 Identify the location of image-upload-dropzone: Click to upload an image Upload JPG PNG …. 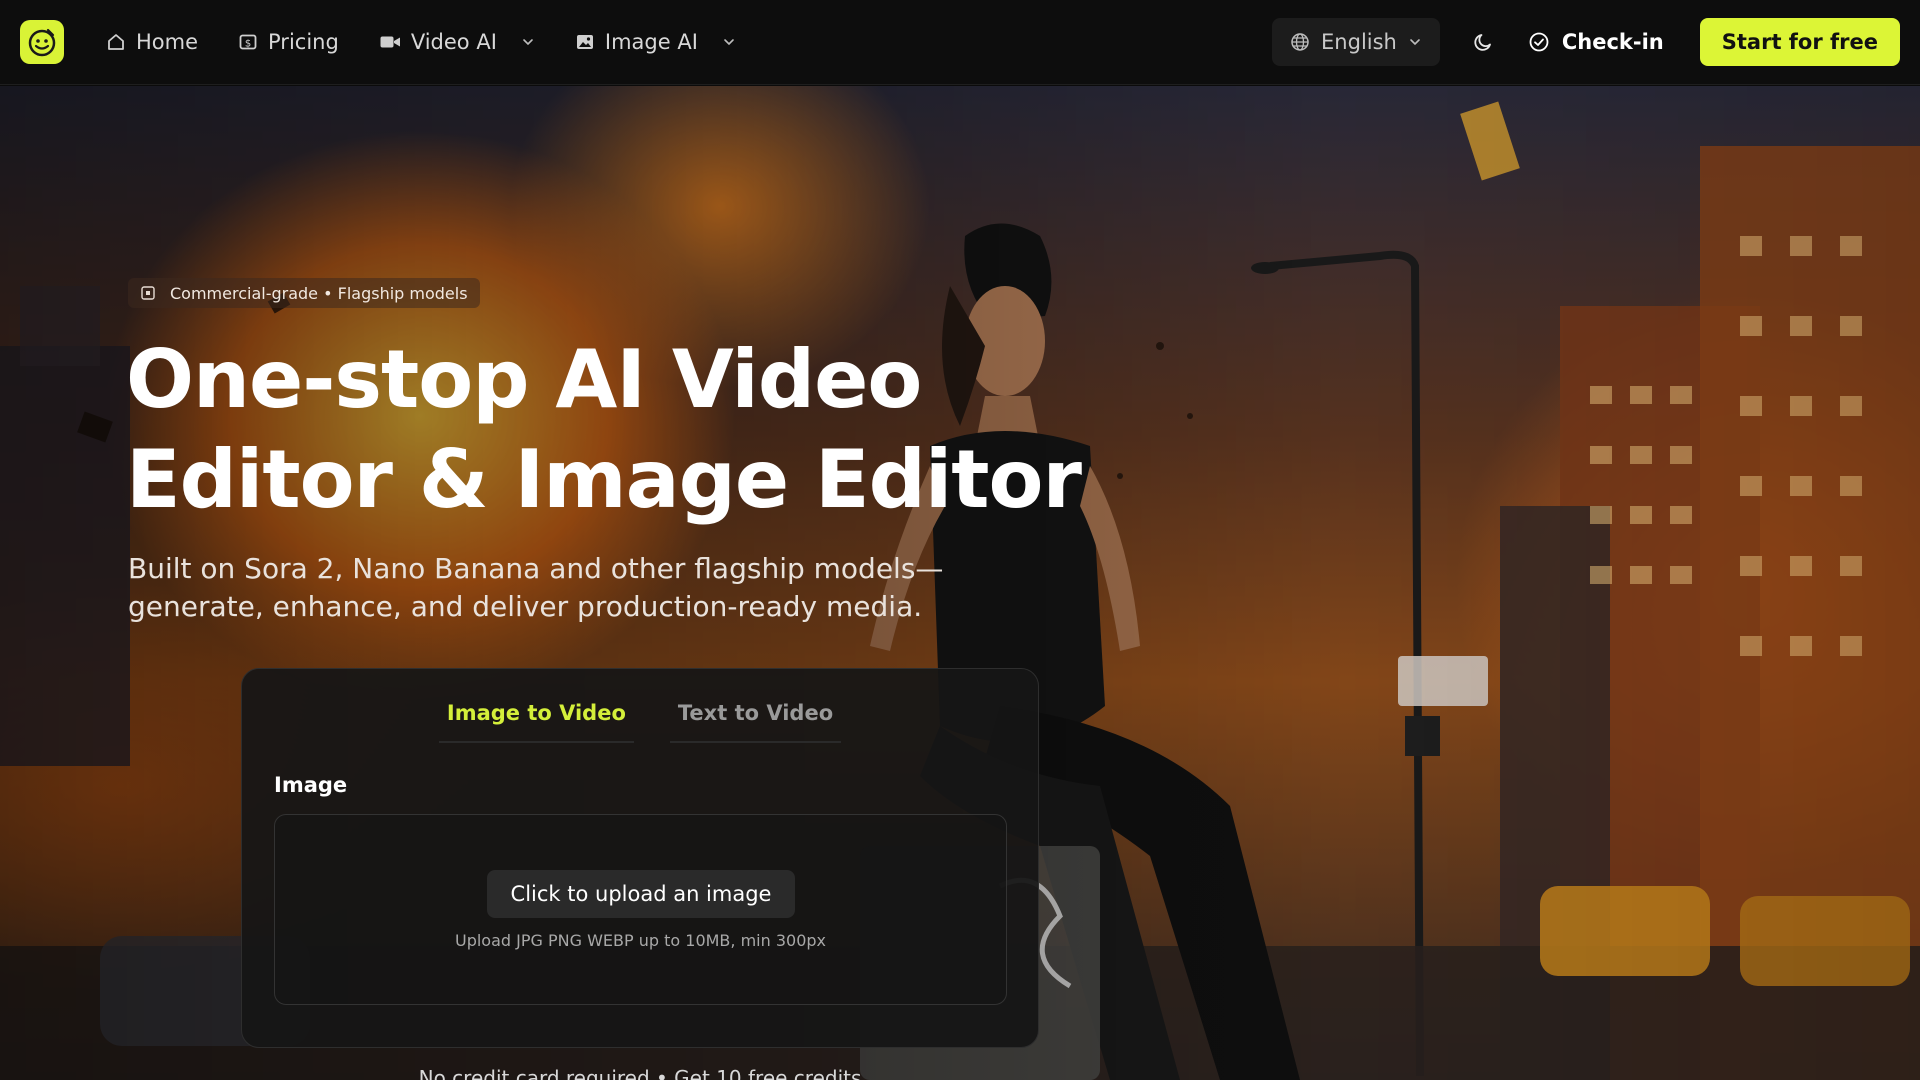
(640, 909).